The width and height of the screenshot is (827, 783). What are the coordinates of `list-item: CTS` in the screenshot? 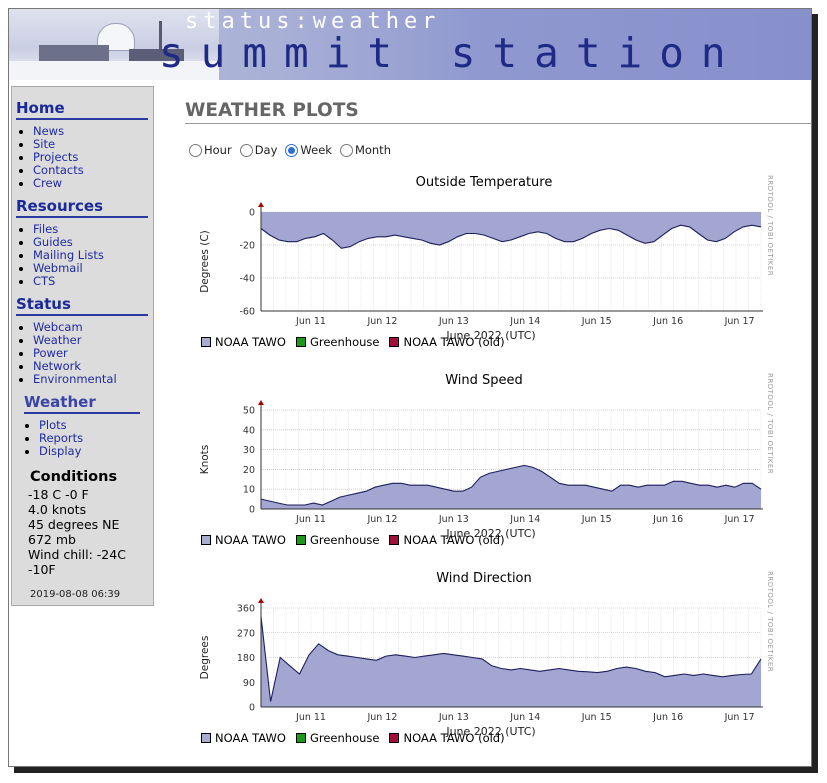 It's located at (68, 281).